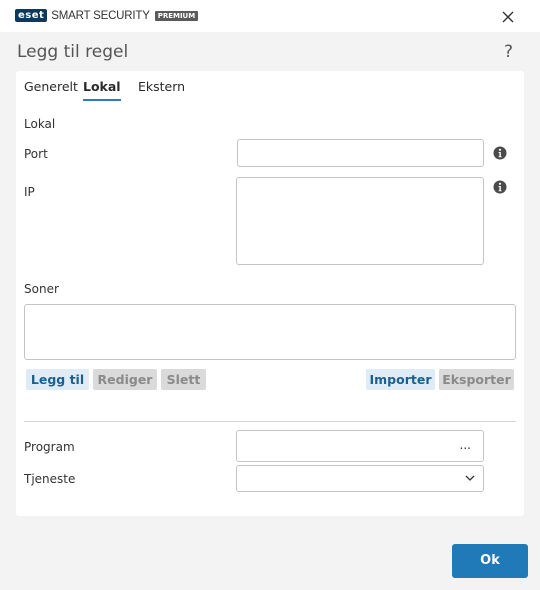  What do you see at coordinates (500, 153) in the screenshot?
I see `port-info-icon` at bounding box center [500, 153].